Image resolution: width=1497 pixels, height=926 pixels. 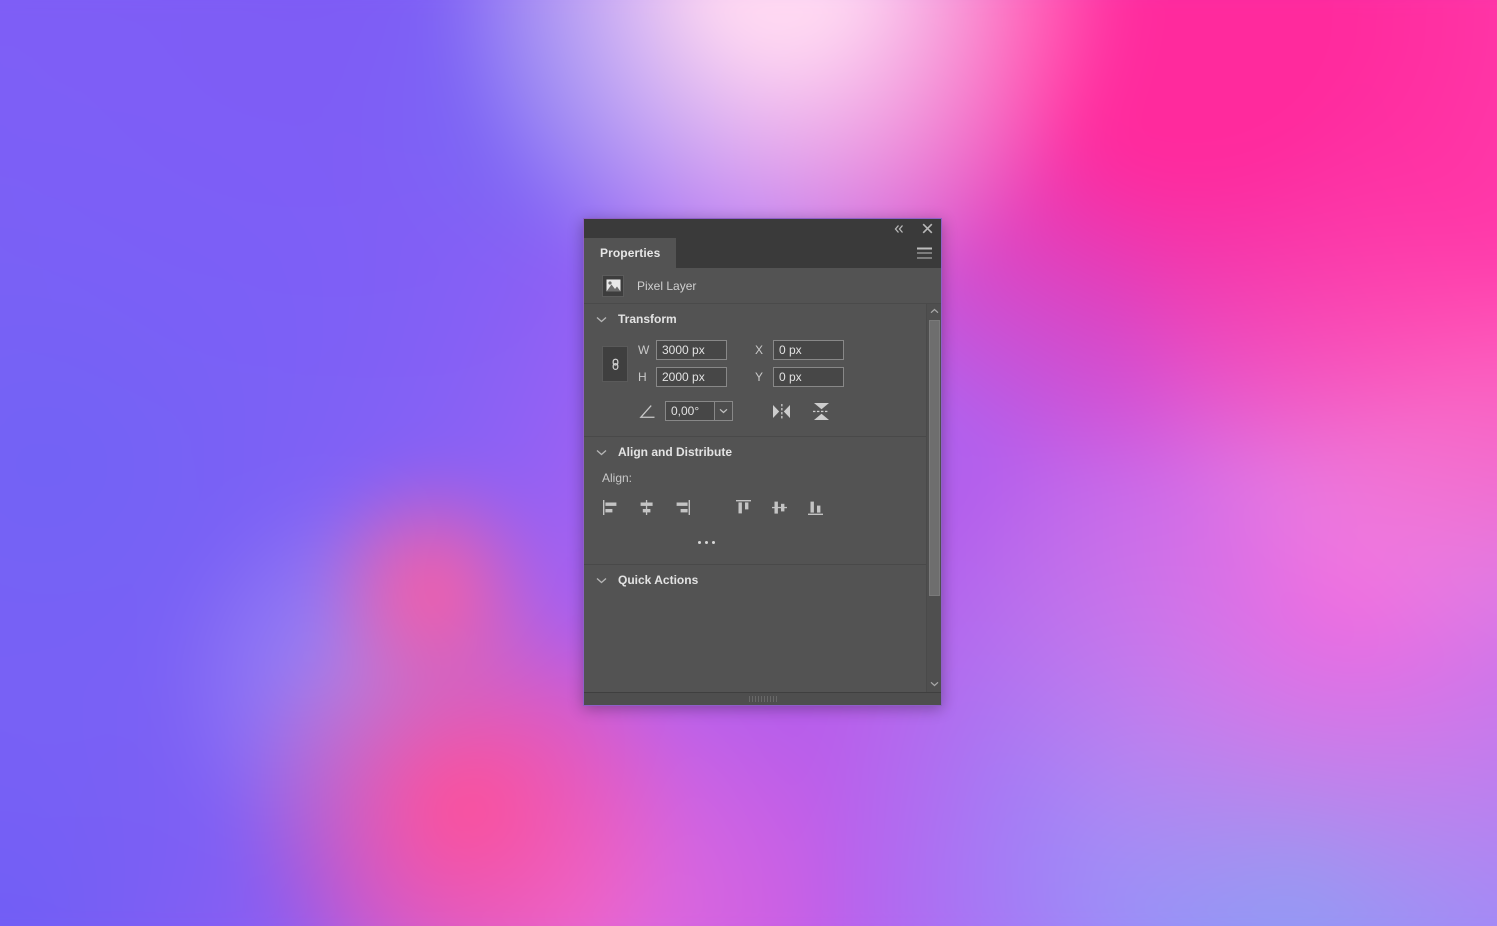 I want to click on flip-buttons, so click(x=801, y=411).